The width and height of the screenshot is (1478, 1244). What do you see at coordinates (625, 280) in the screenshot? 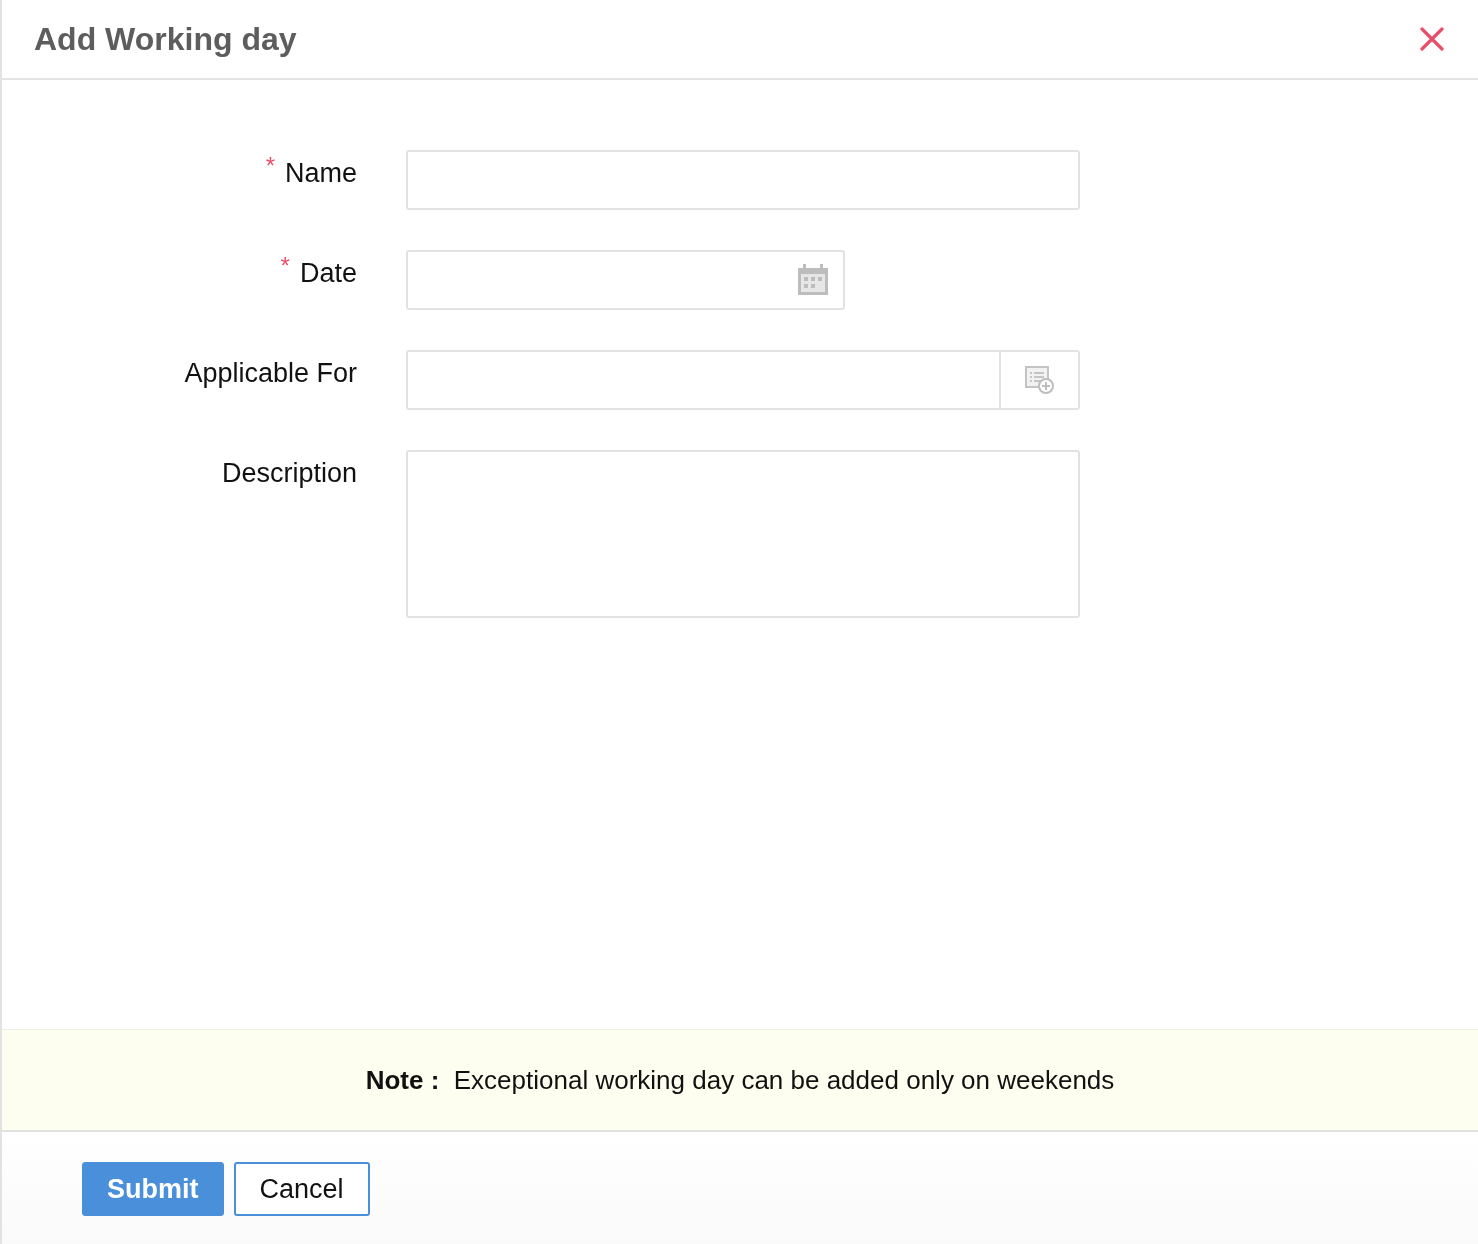
I see `date-field` at bounding box center [625, 280].